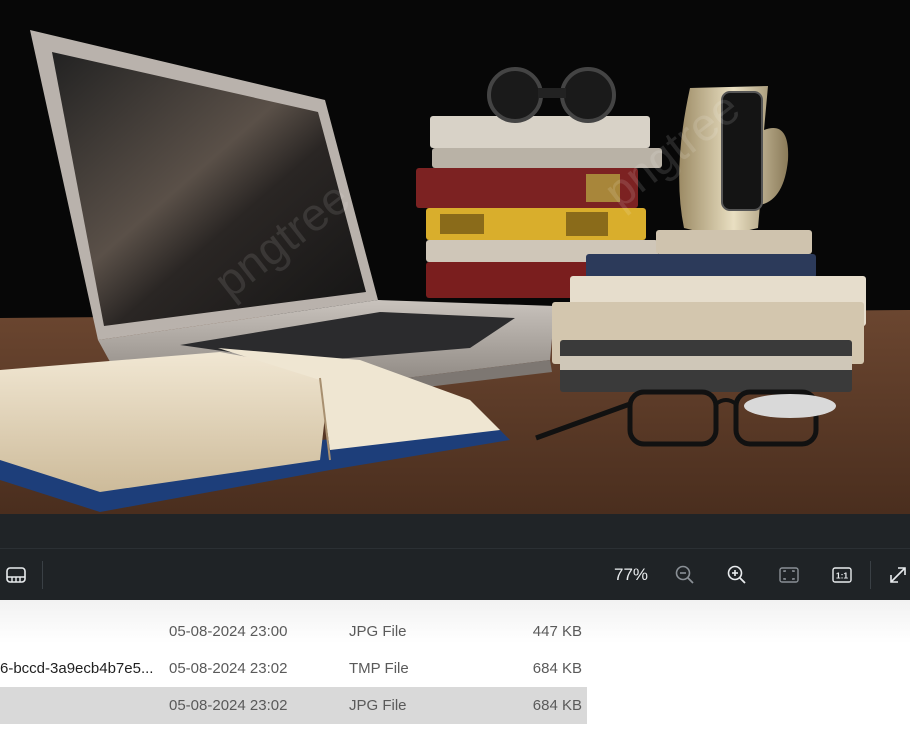 The height and width of the screenshot is (746, 910). I want to click on file-type: TMP File, so click(379, 668).